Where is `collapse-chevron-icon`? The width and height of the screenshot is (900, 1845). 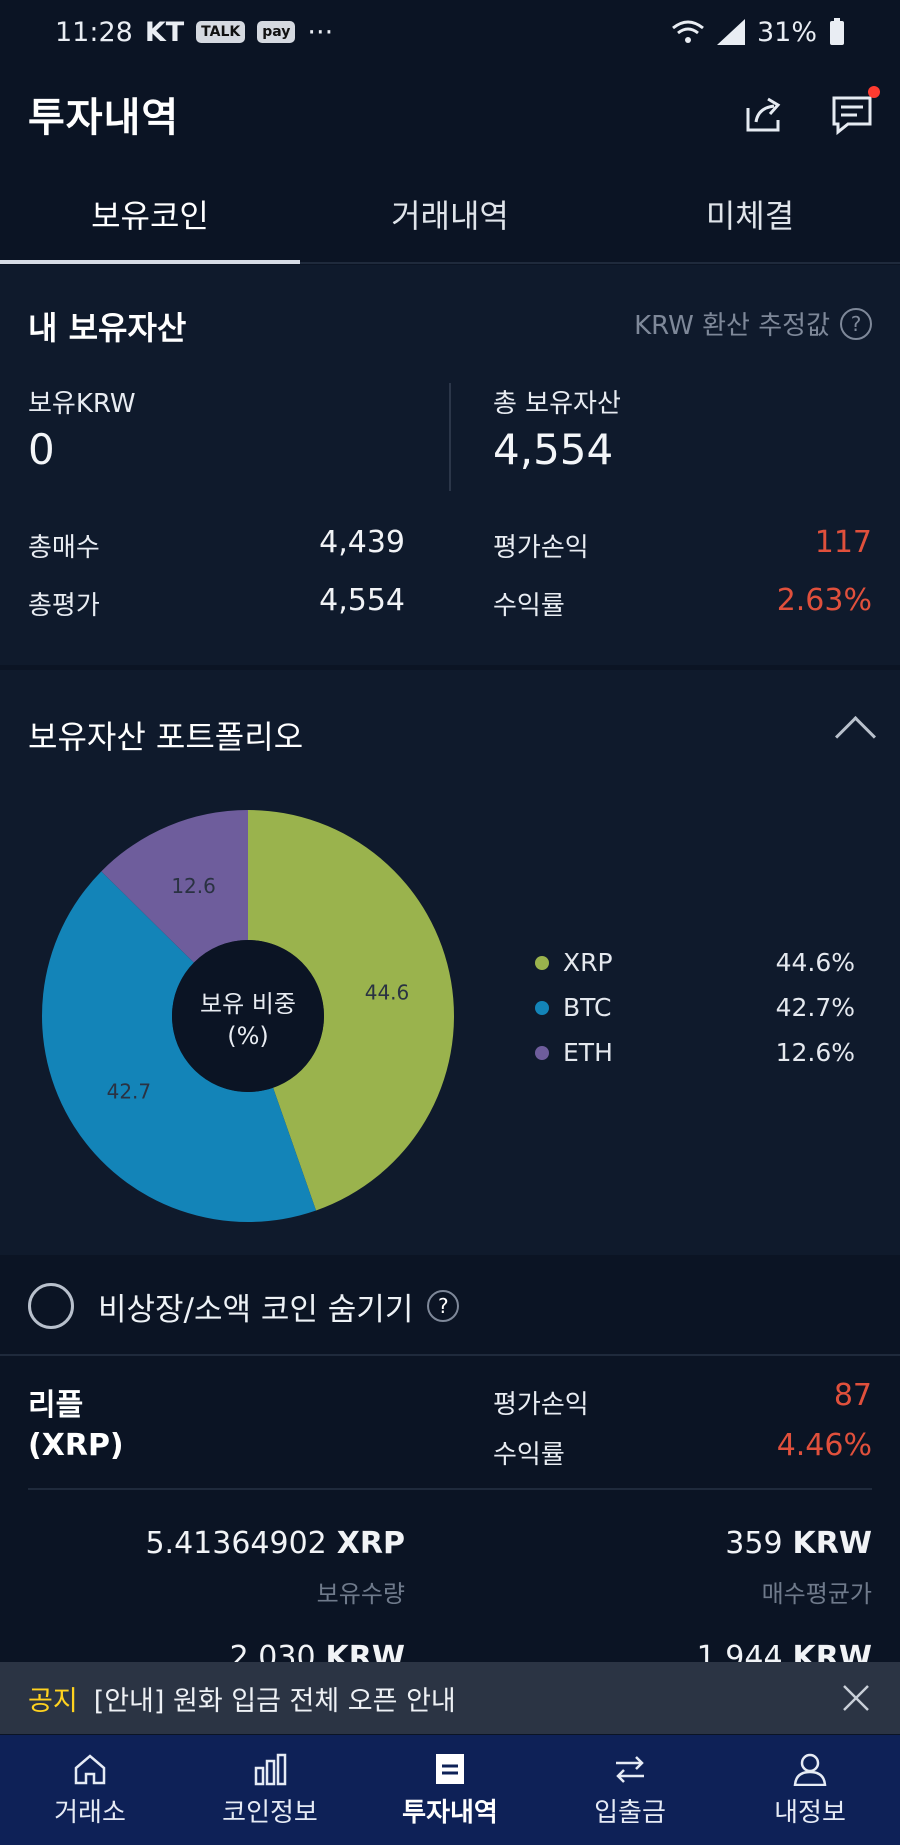
collapse-chevron-icon is located at coordinates (855, 736).